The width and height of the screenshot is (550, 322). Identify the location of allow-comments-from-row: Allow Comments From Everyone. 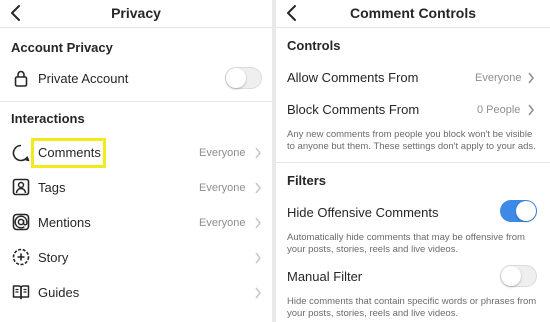
(413, 77).